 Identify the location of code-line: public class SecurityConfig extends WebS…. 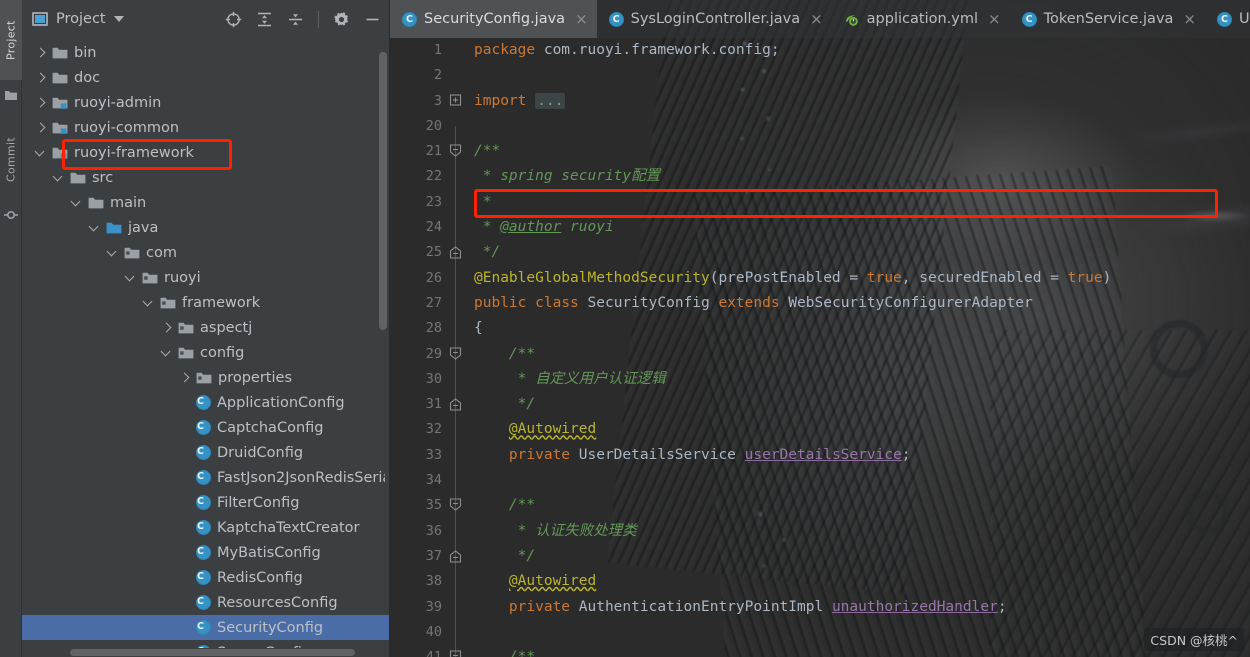
(862, 303).